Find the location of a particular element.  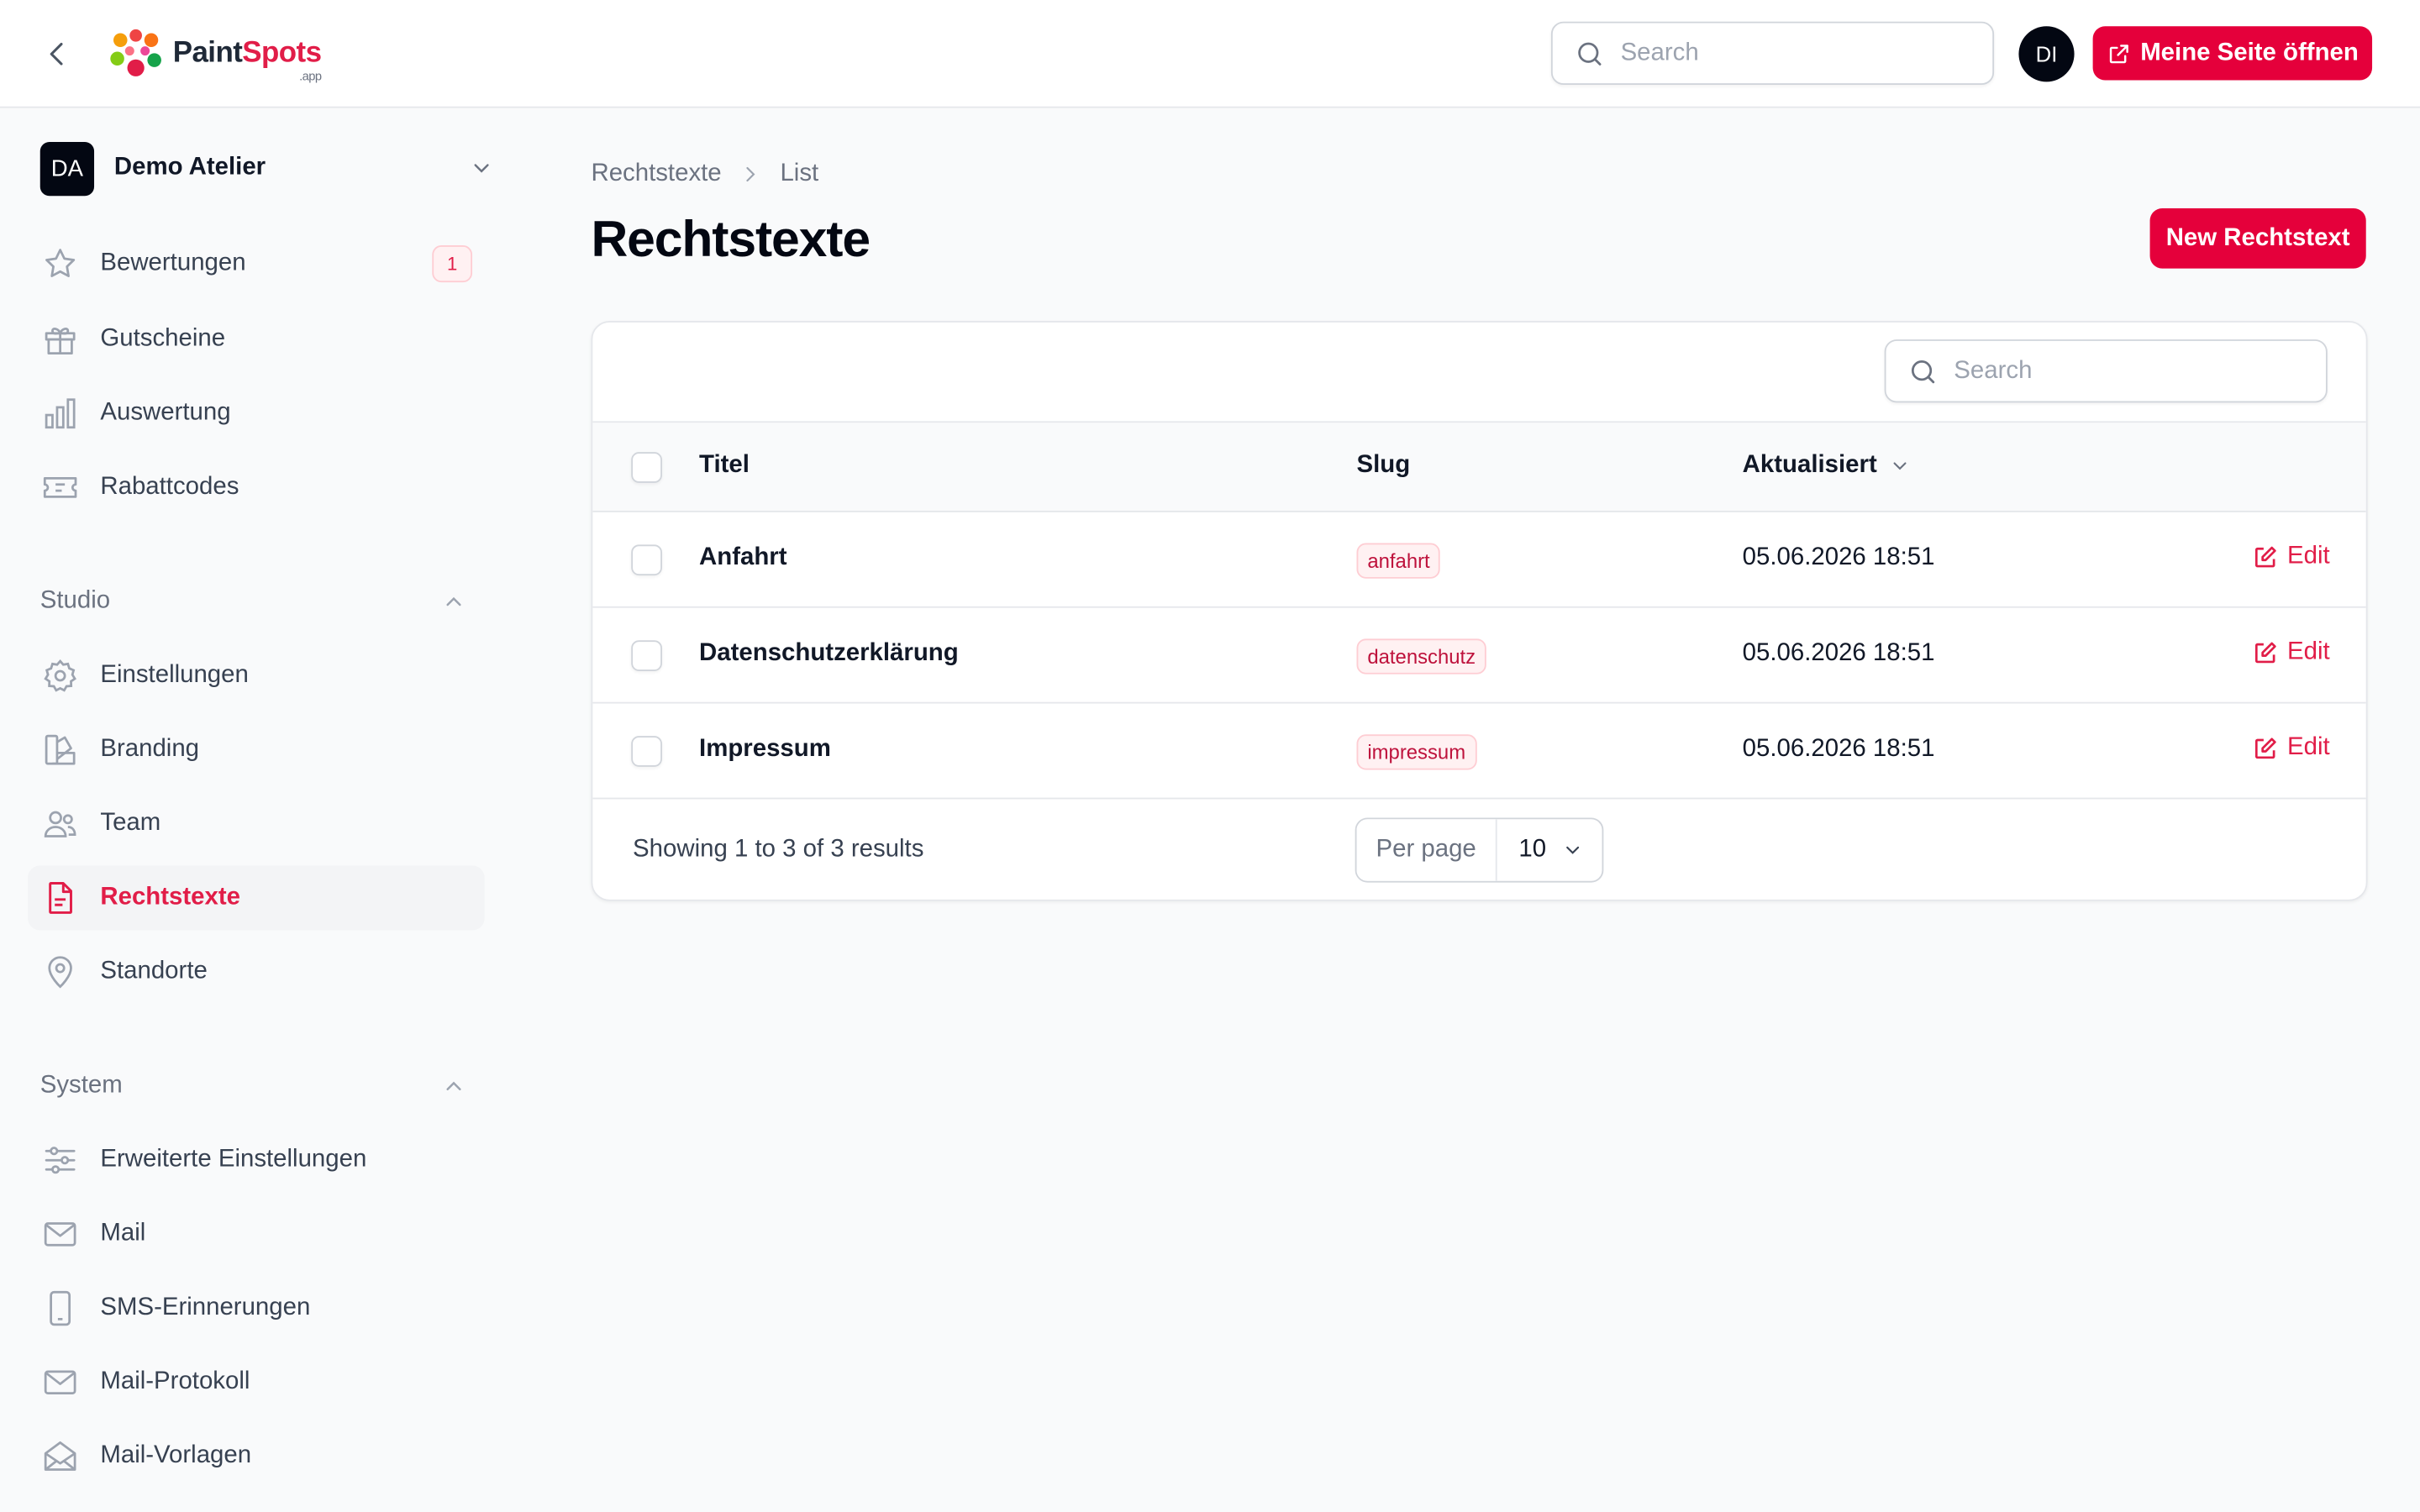

sidebar-item-label: Team is located at coordinates (130, 823).